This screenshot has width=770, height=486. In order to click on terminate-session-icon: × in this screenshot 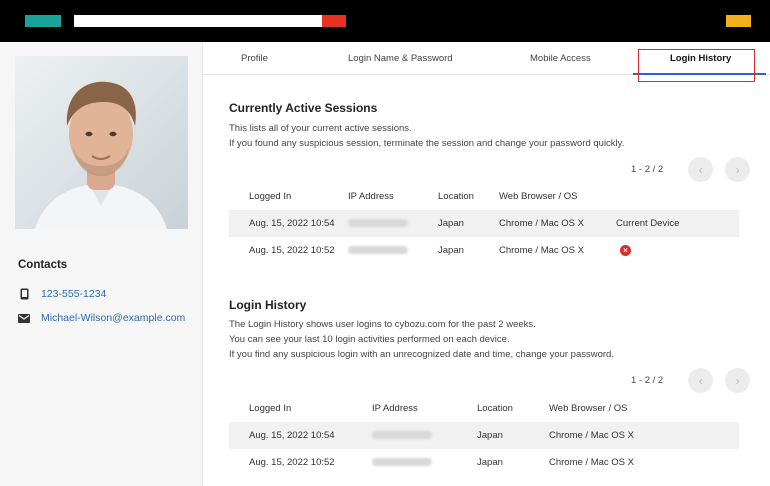, I will do `click(625, 250)`.